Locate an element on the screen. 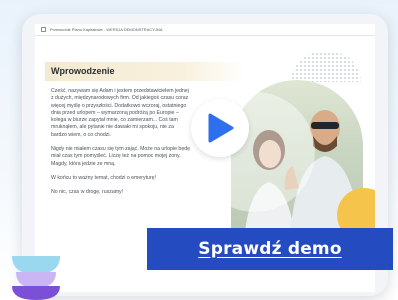  demo-button-label: Sprawdź demo is located at coordinates (270, 249).